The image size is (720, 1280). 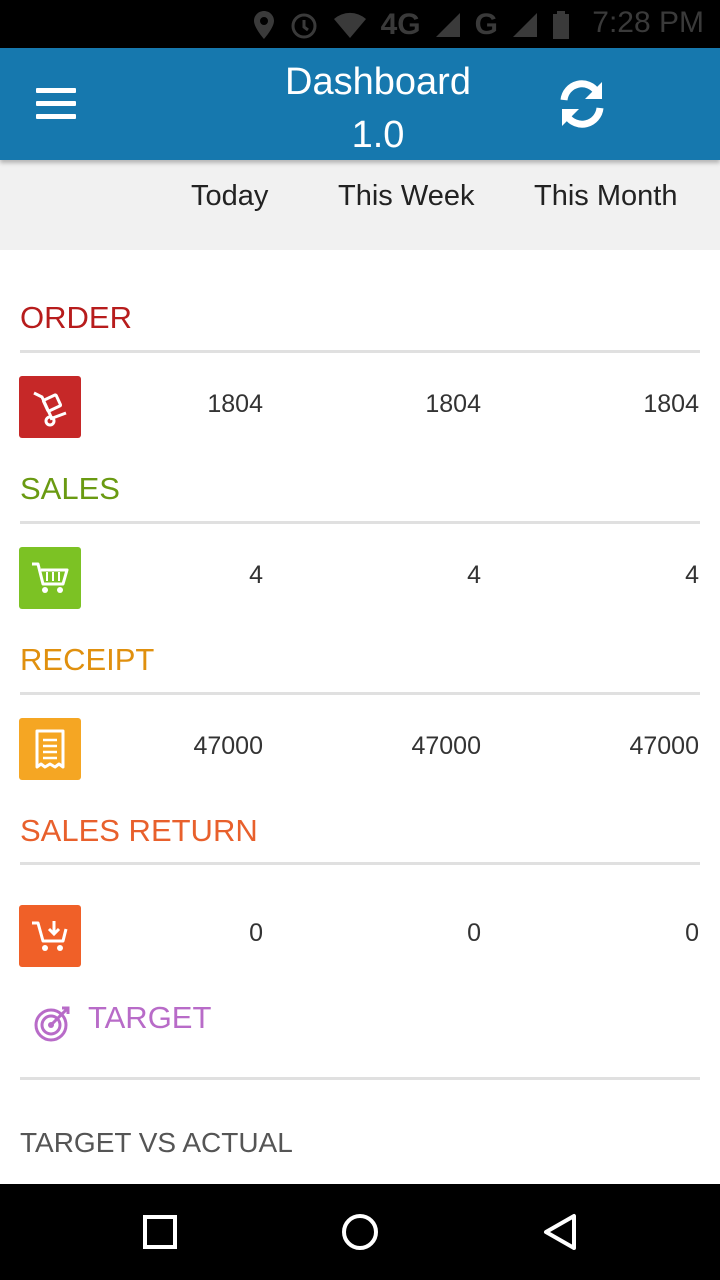 I want to click on receipt-divider, so click(x=360, y=693).